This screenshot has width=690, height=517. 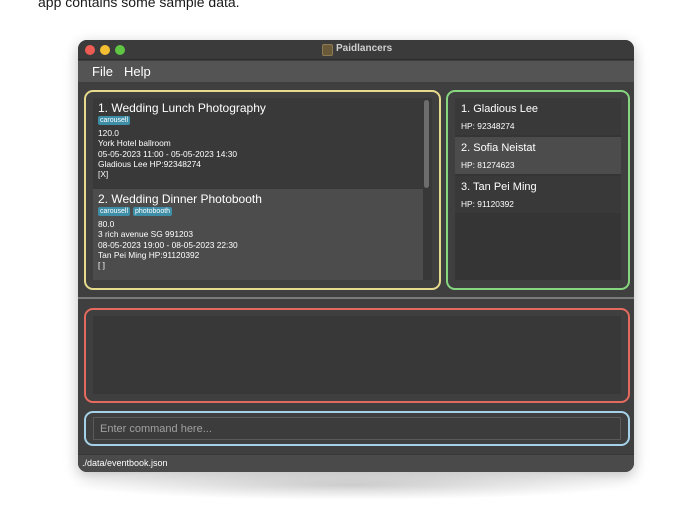 What do you see at coordinates (153, 211) in the screenshot?
I see `event-tag: photobooth` at bounding box center [153, 211].